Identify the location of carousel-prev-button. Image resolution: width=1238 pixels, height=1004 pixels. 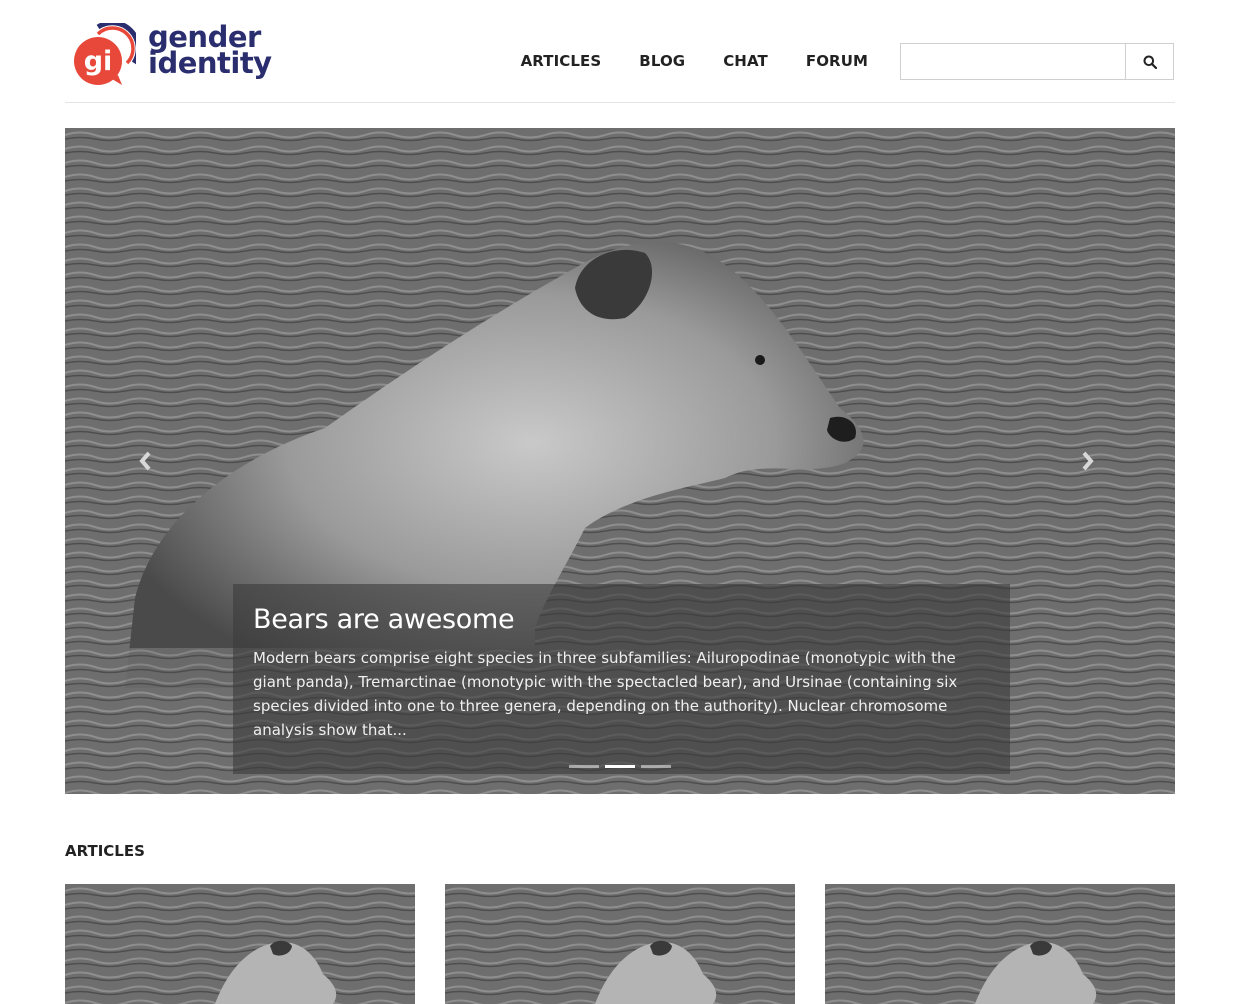
(145, 461).